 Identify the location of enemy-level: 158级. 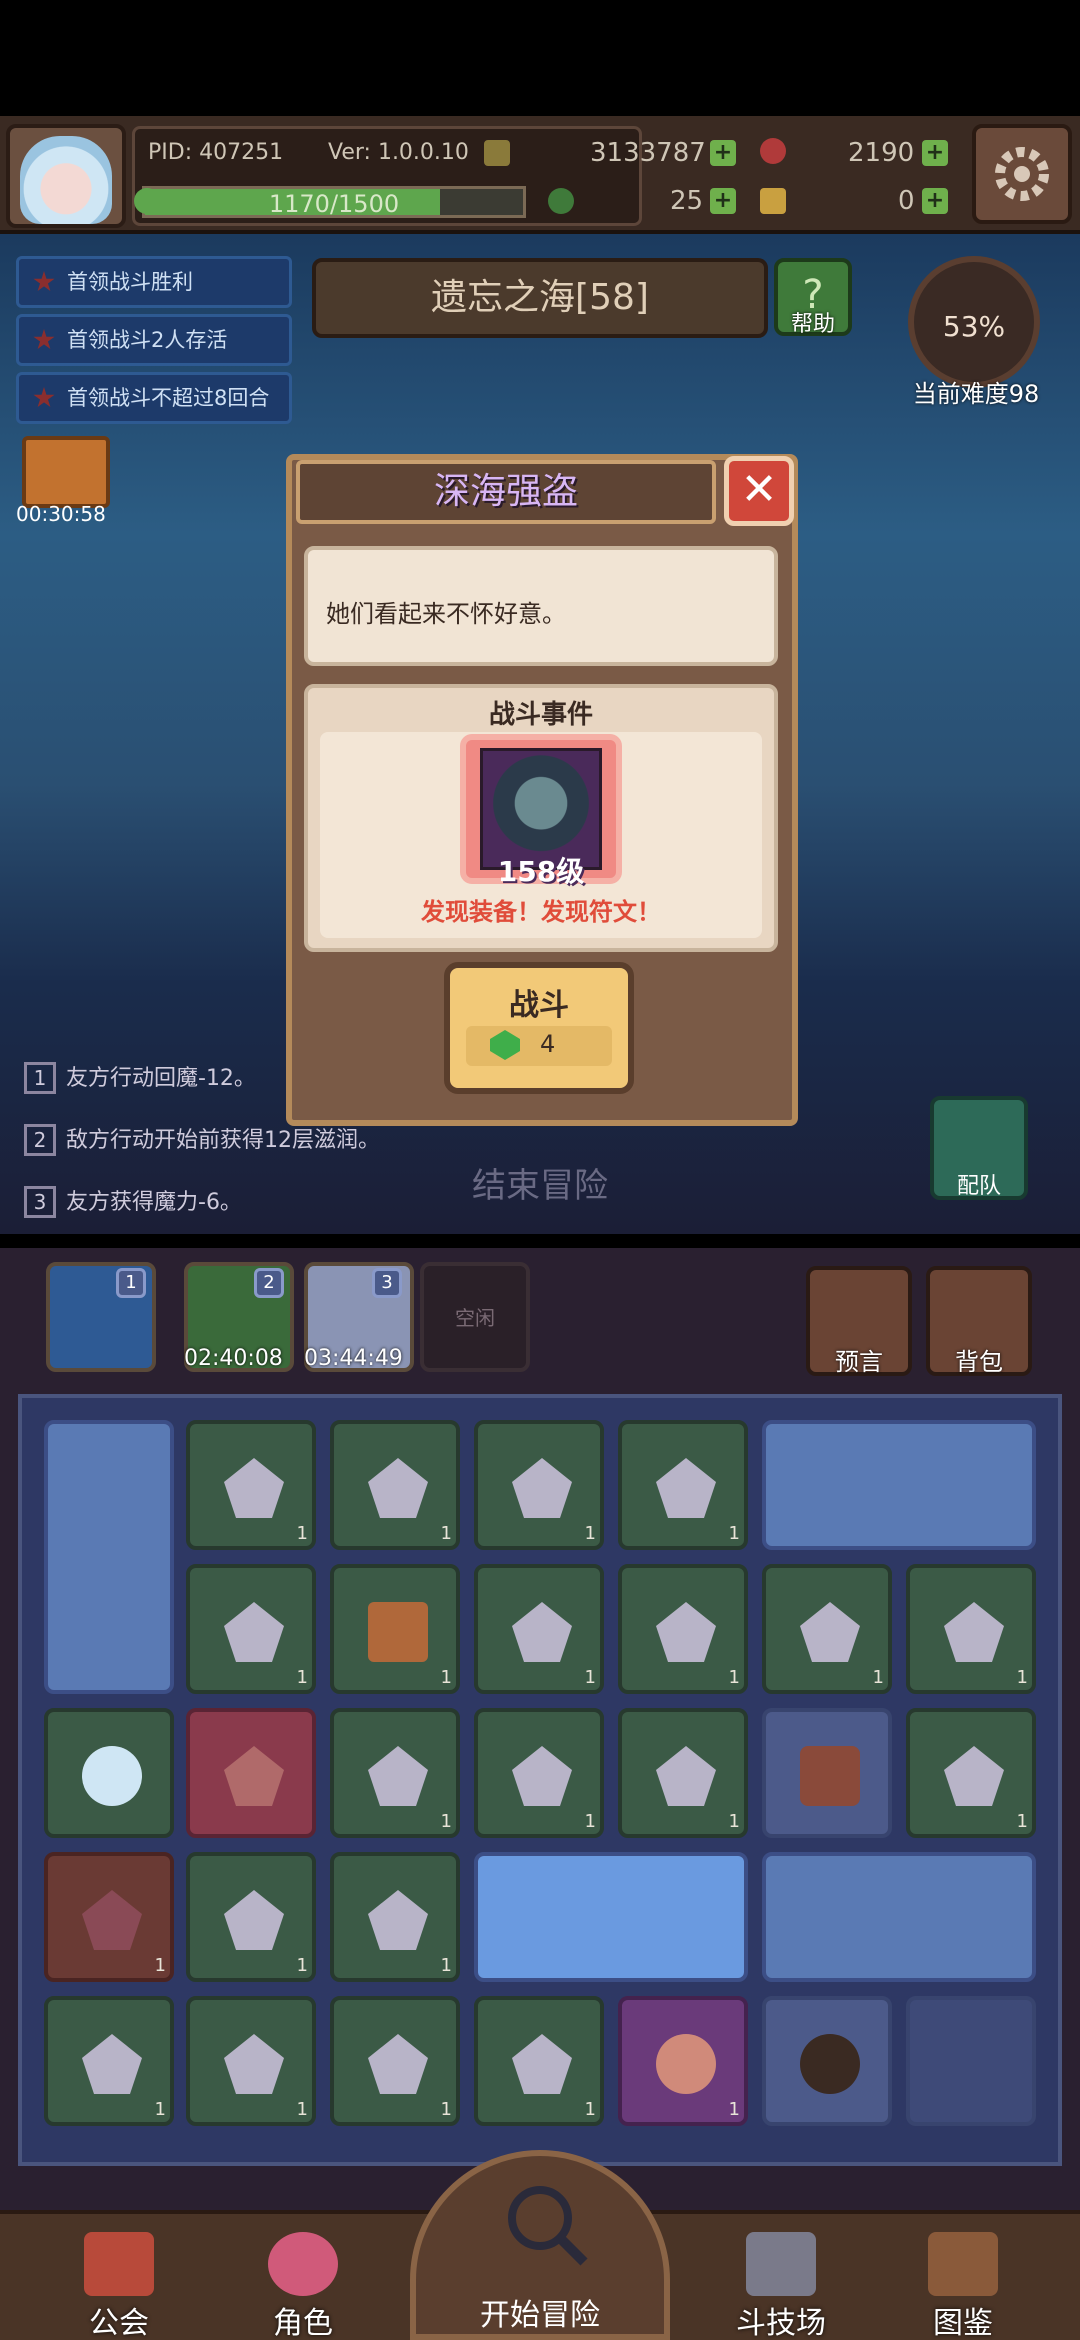
(541, 871).